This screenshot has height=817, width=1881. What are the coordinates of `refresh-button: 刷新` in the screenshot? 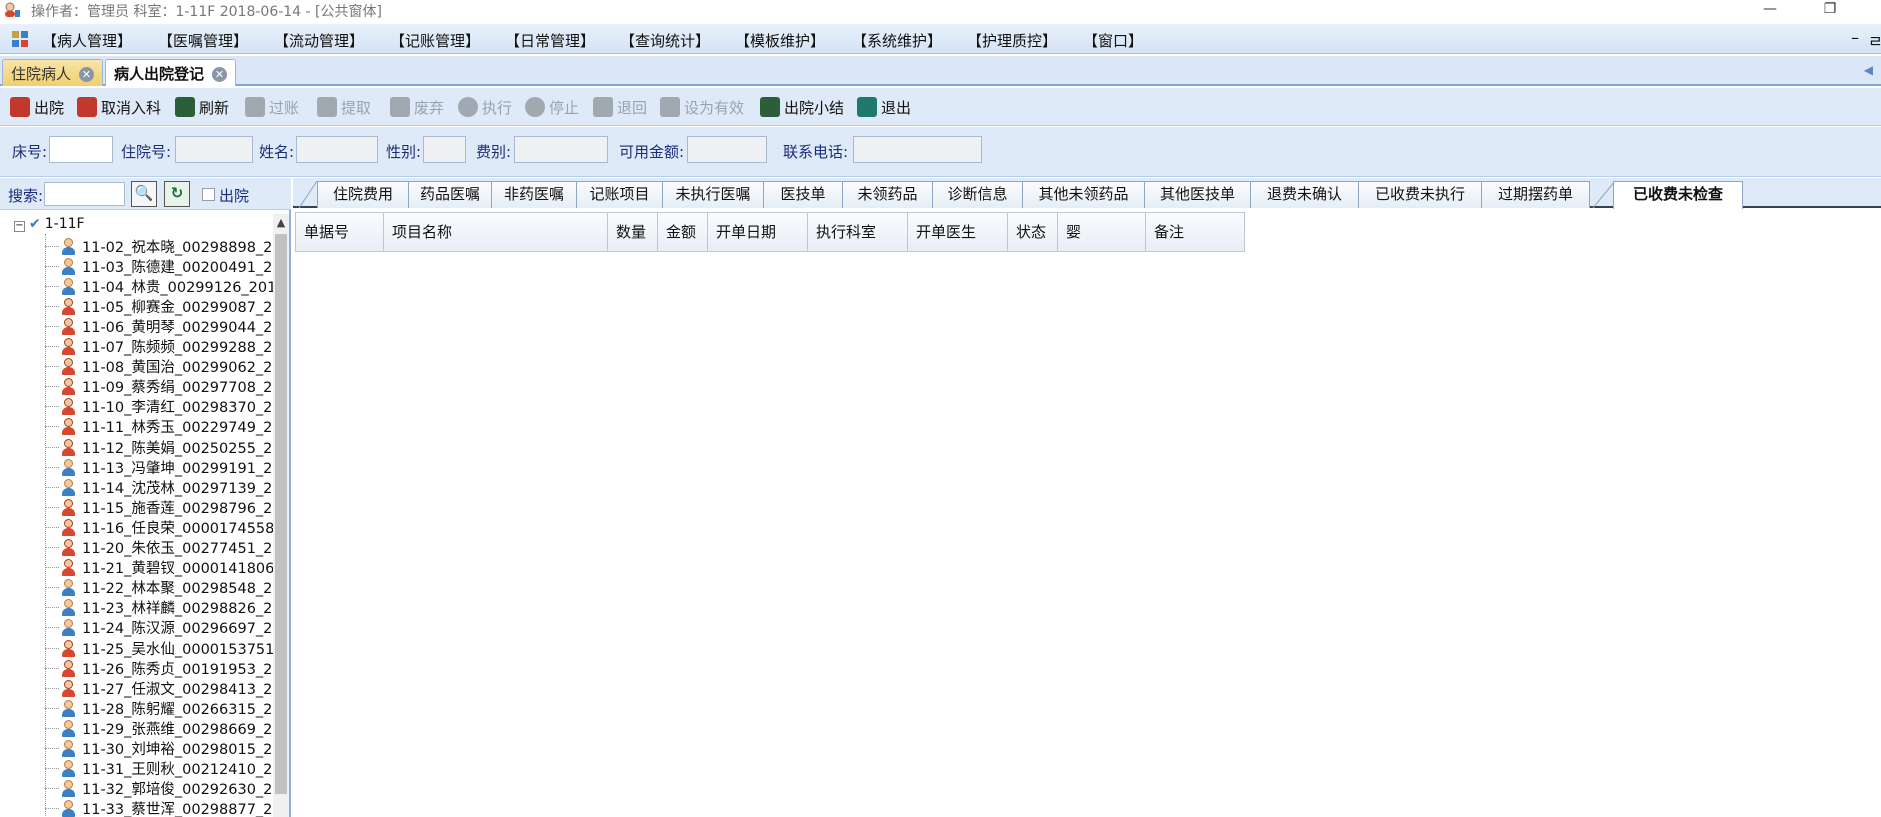 It's located at (202, 107).